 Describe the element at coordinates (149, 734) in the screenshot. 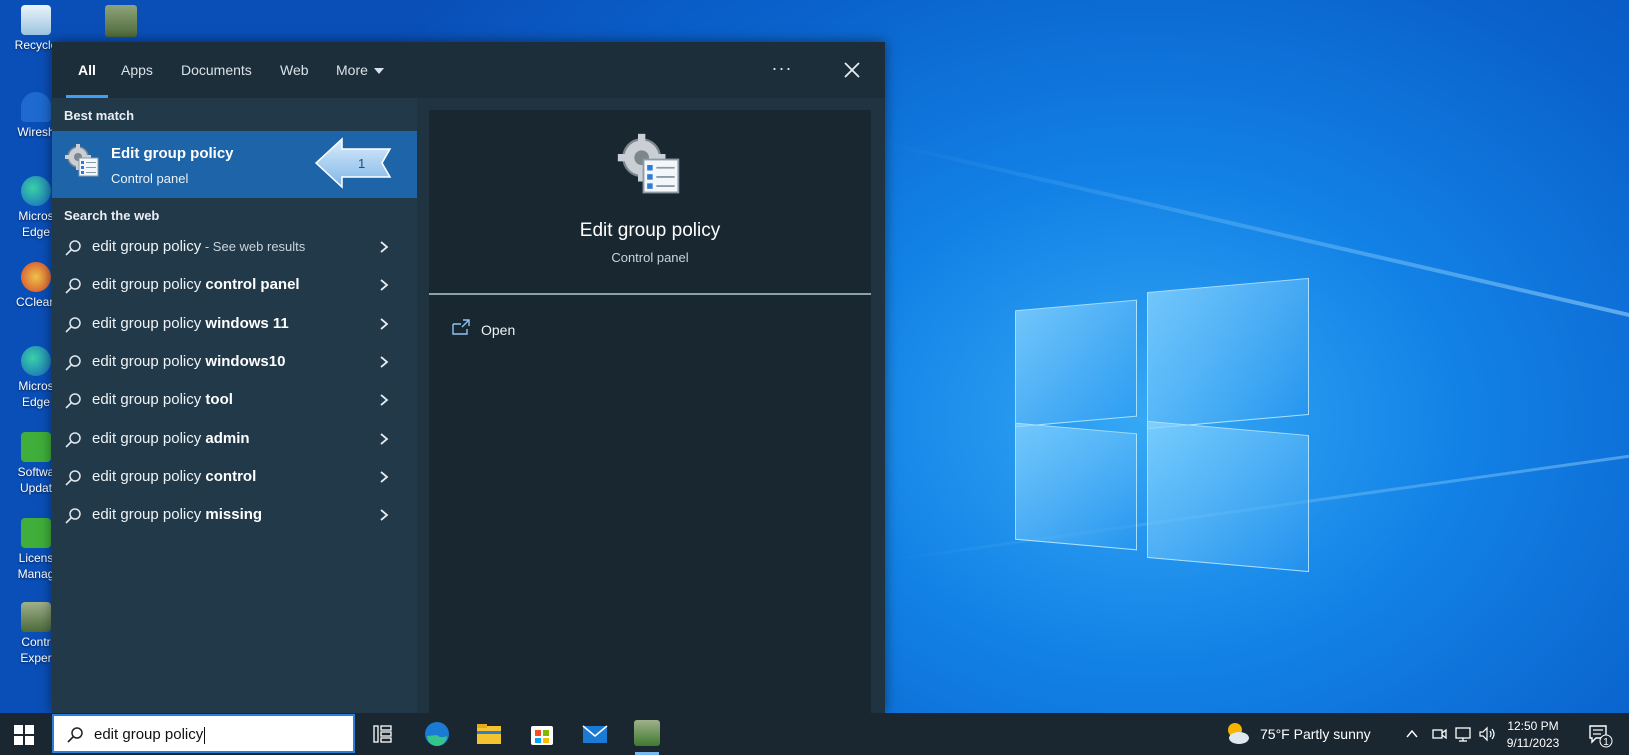

I see `search-value: edit group policy` at that location.